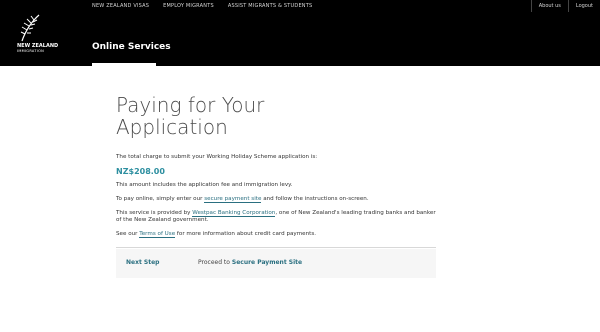 The height and width of the screenshot is (332, 600). Describe the element at coordinates (131, 47) in the screenshot. I see `section-title: Online Services` at that location.